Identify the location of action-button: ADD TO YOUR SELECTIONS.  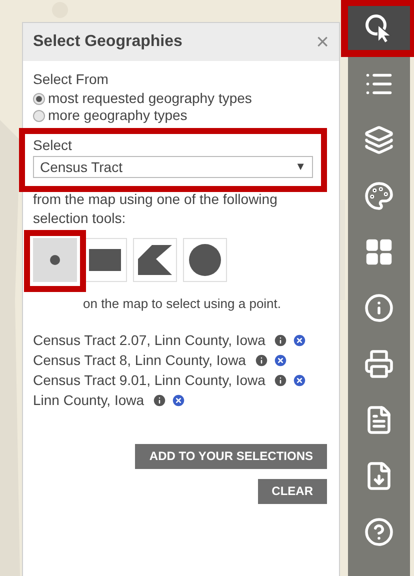
(231, 456).